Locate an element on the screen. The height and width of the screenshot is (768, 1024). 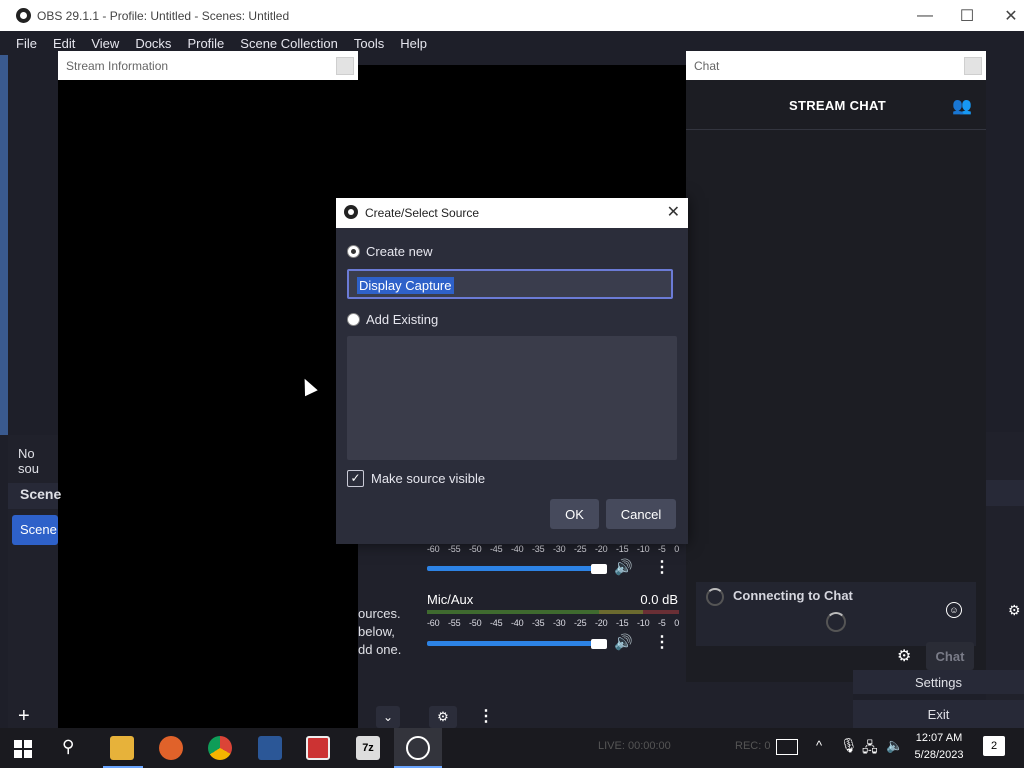
chevron-up-icon: ^ is located at coordinates (819, 745).